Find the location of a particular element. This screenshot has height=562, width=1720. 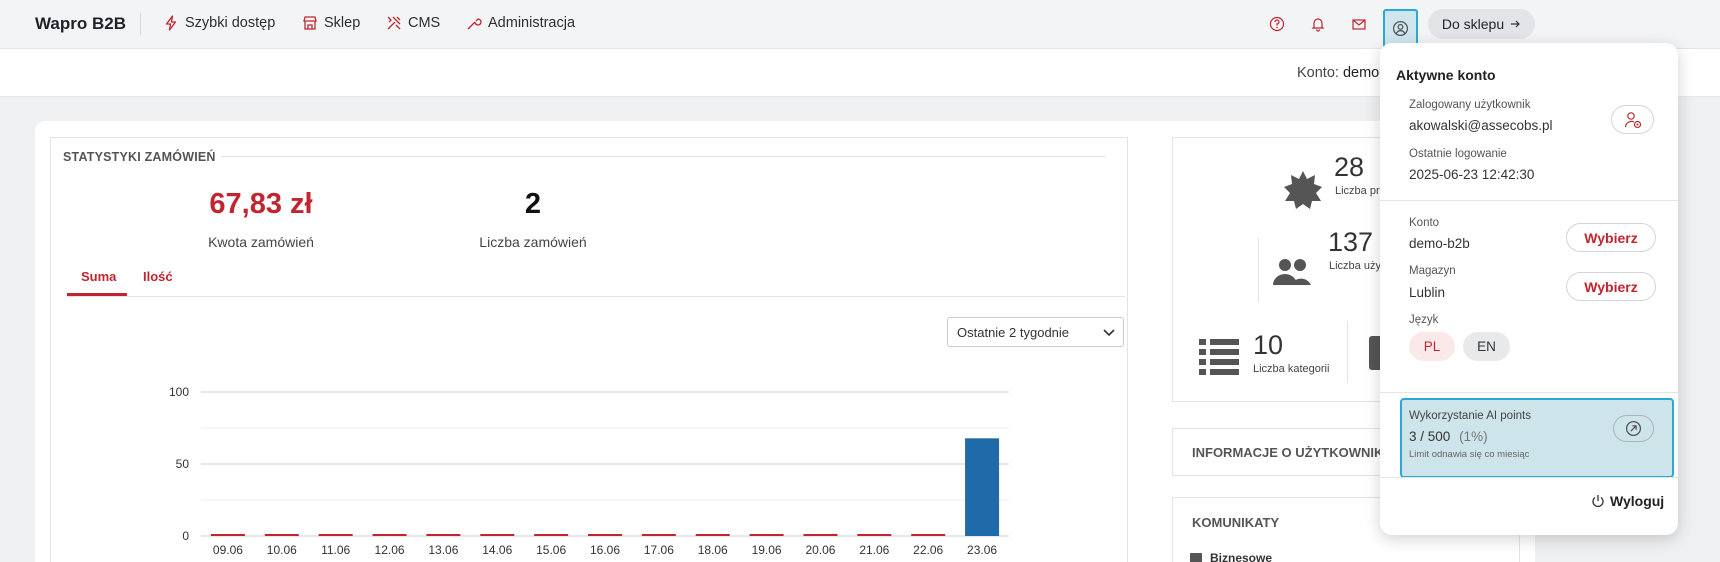

products-count-label: Liczba pro is located at coordinates (1360, 191).